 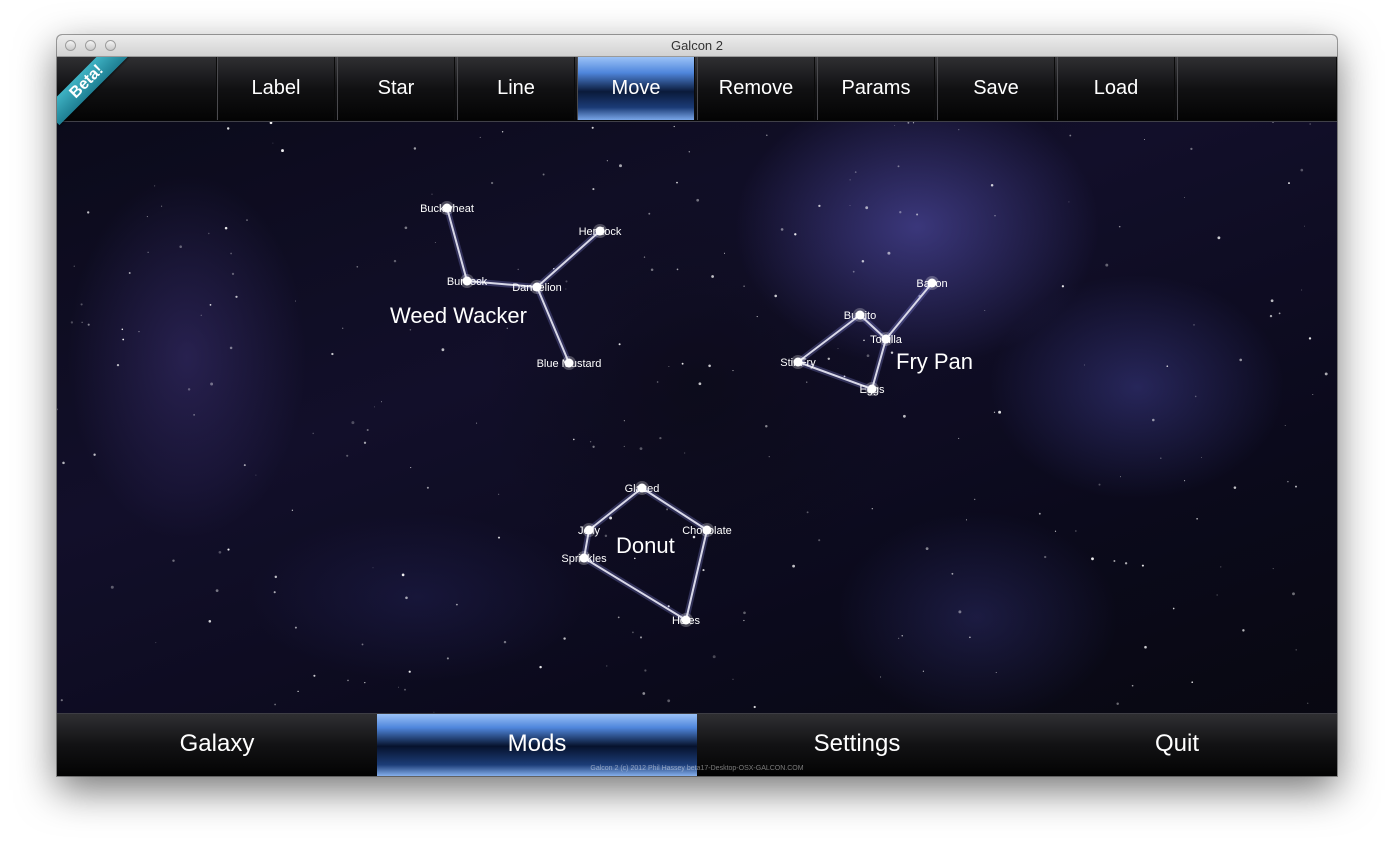 I want to click on star-label: Hemlock, so click(x=600, y=232).